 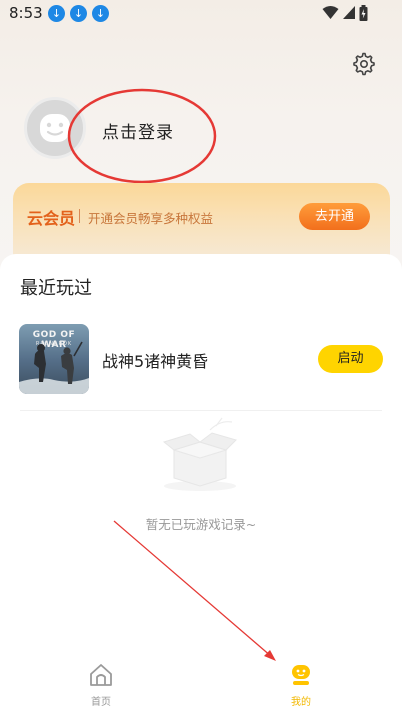 I want to click on mine-icon, so click(x=301, y=675).